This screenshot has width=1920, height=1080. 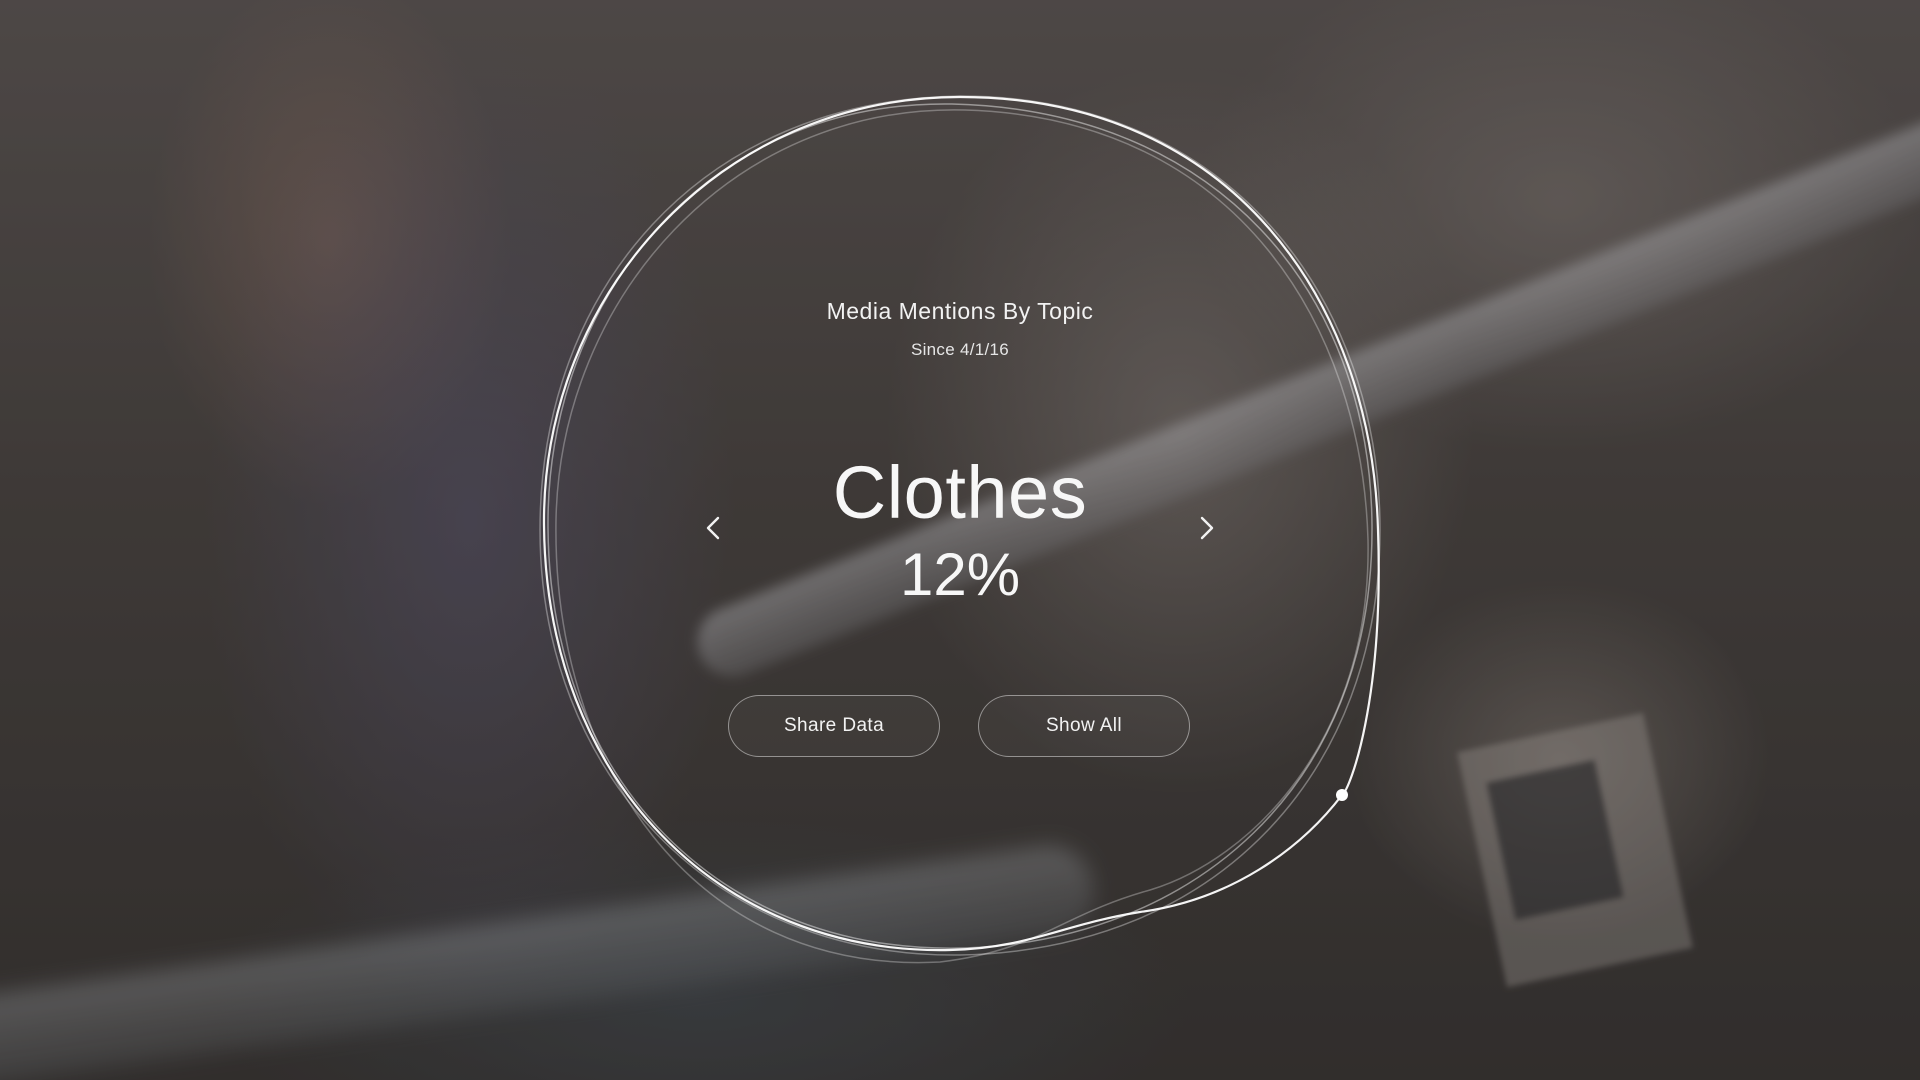 I want to click on show-all-label: Show All, so click(x=1084, y=725).